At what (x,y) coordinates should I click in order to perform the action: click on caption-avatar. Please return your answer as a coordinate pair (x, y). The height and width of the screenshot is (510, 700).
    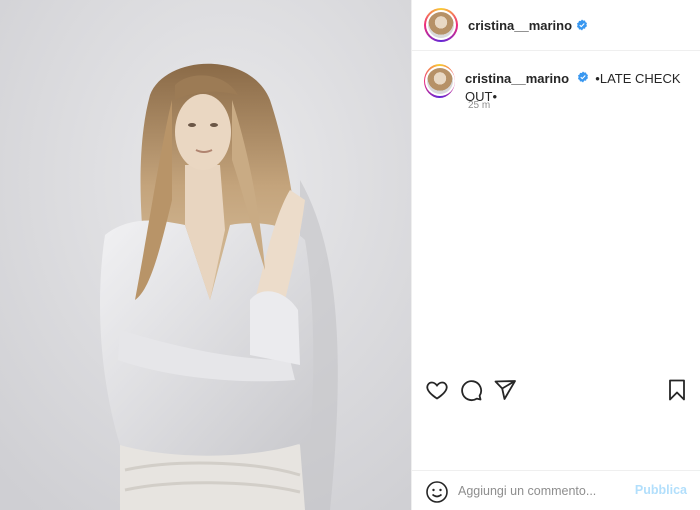
    Looking at the image, I should click on (439, 81).